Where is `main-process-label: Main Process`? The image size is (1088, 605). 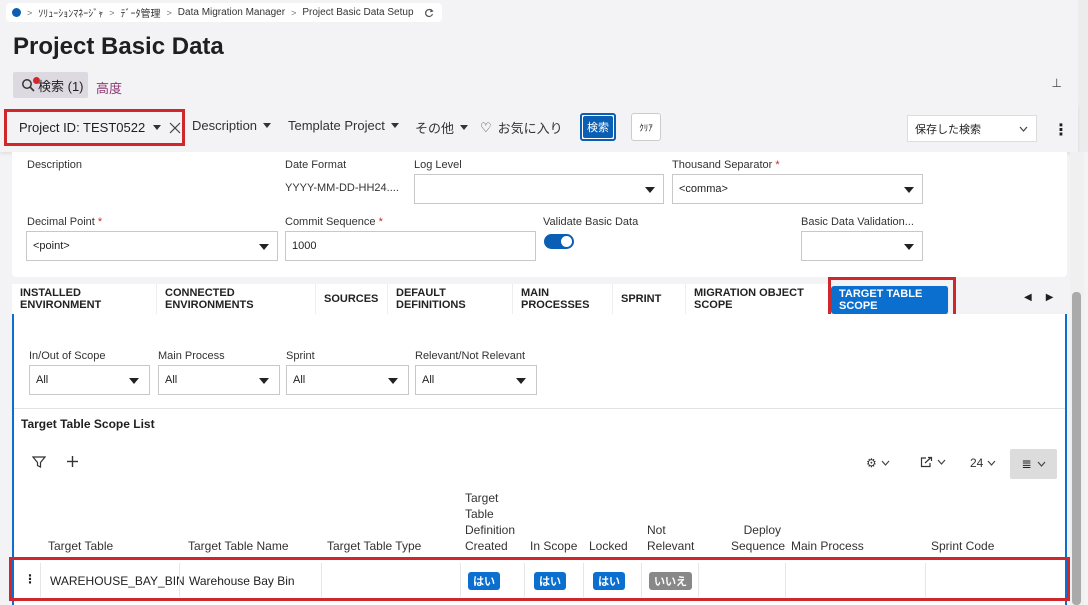 main-process-label: Main Process is located at coordinates (191, 356).